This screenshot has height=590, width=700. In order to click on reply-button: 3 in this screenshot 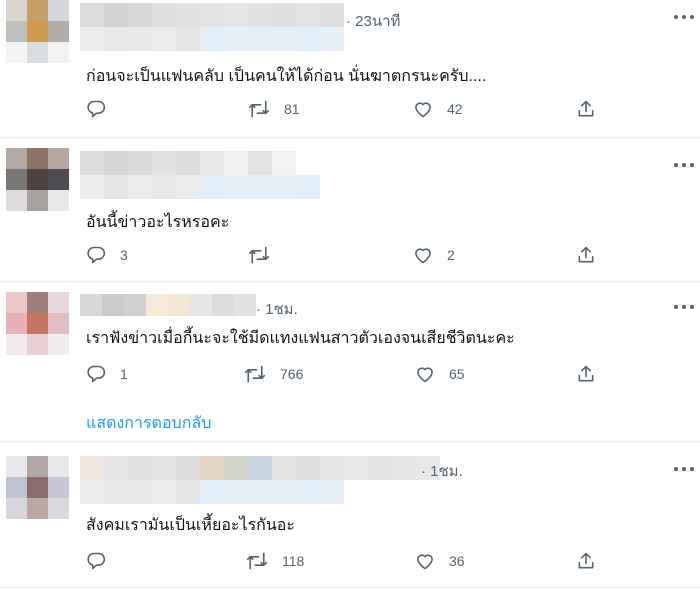, I will do `click(107, 255)`.